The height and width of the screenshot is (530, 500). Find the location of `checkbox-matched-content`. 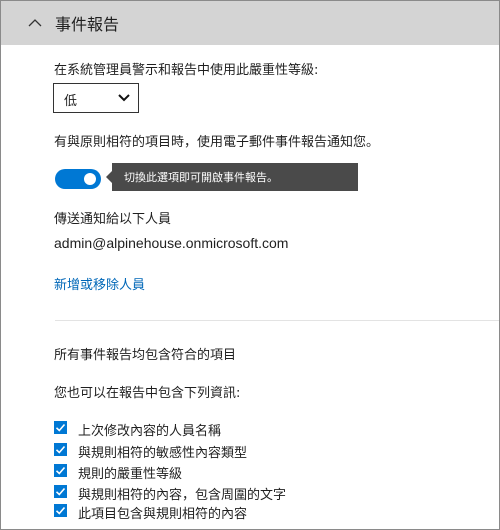

checkbox-matched-content is located at coordinates (60, 491).